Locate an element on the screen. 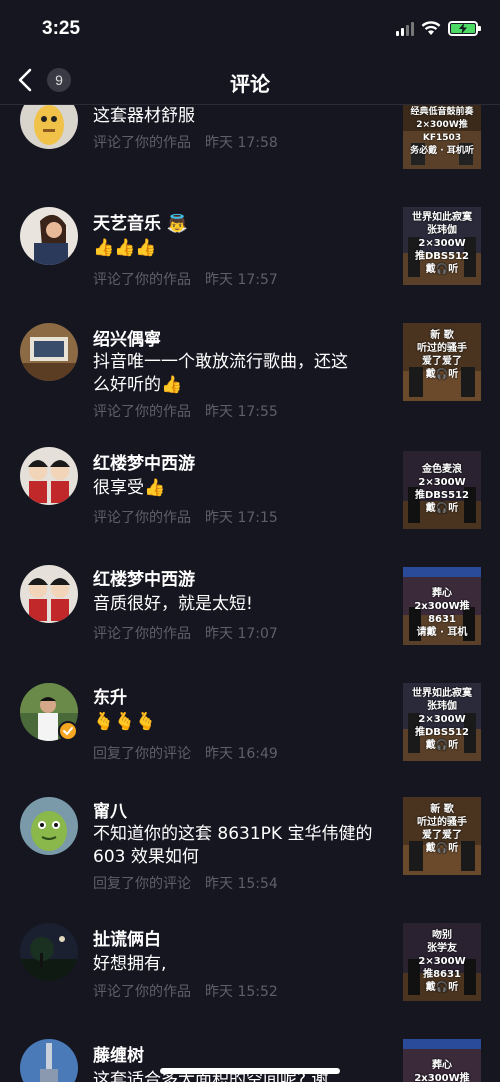 This screenshot has height=1082, width=500. username: 天艺音乐 👼 is located at coordinates (140, 221).